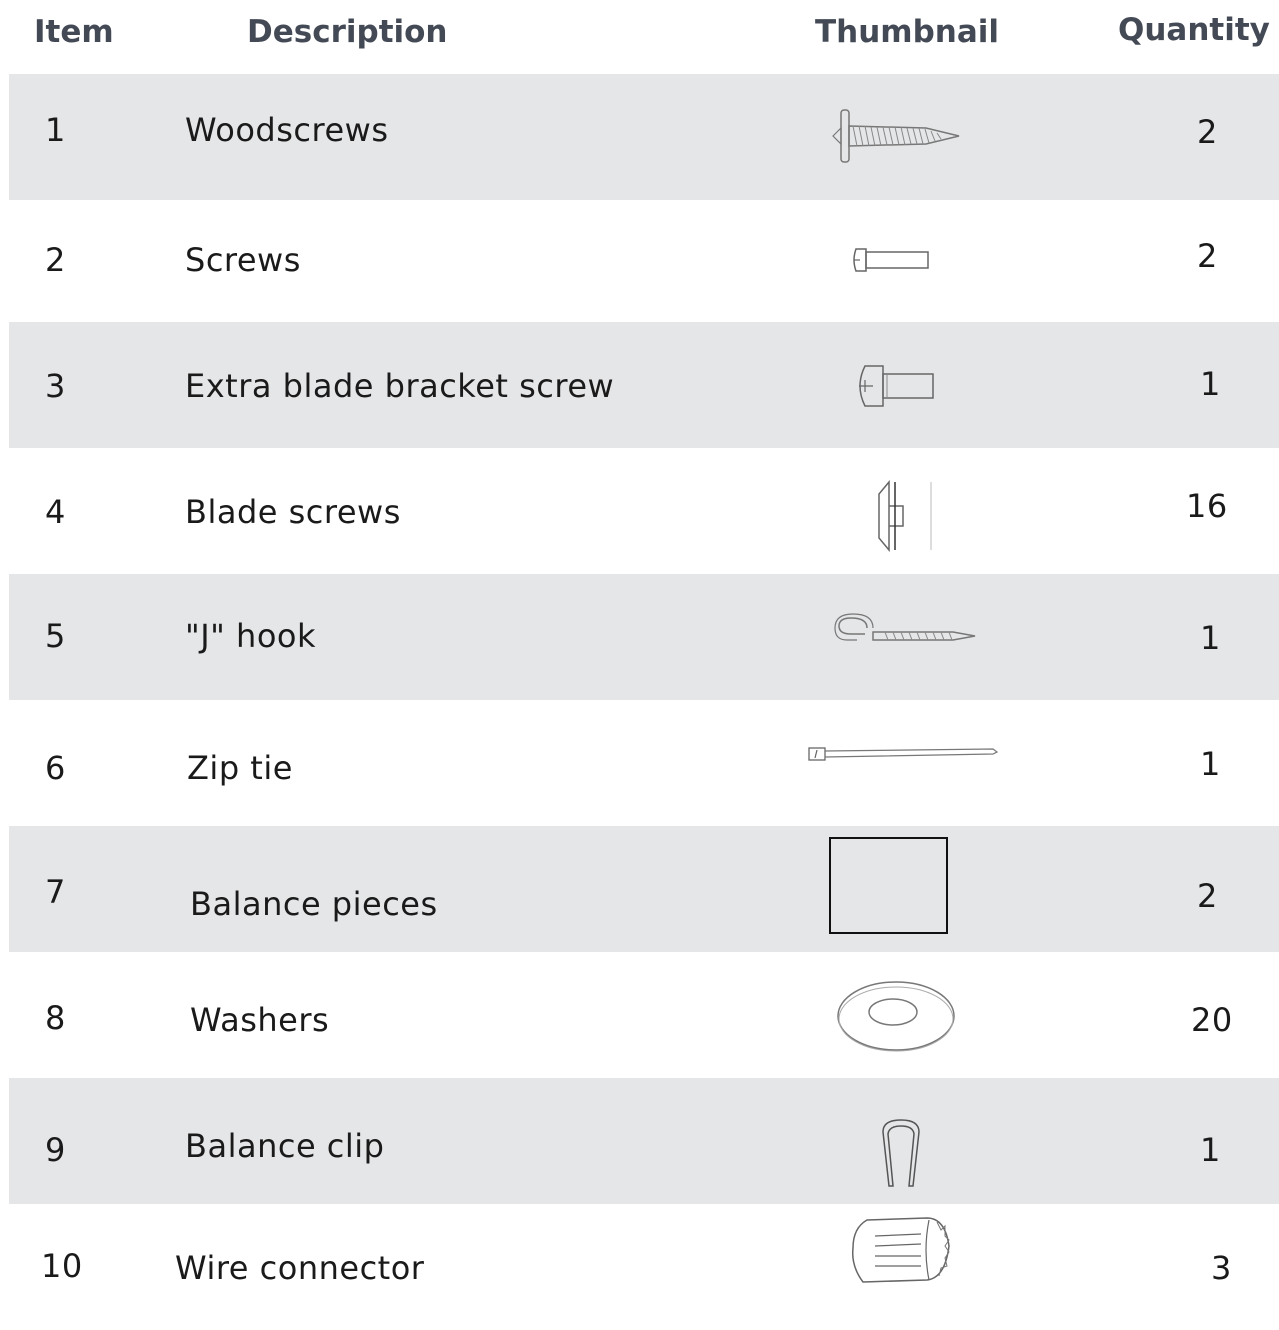  Describe the element at coordinates (900, 1251) in the screenshot. I see `wire-connector-icon` at that location.